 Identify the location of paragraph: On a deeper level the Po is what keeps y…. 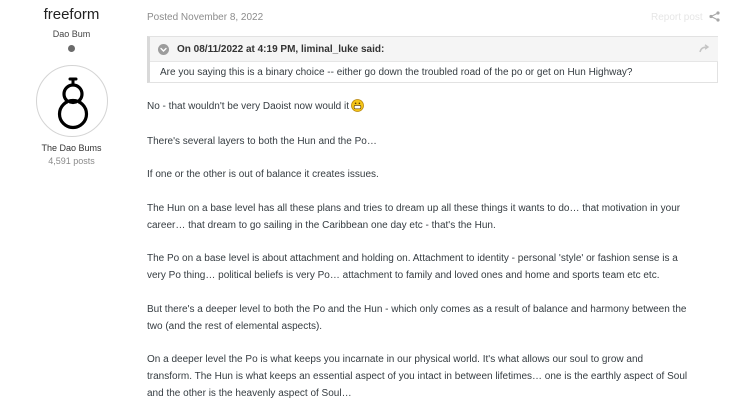
(432, 376).